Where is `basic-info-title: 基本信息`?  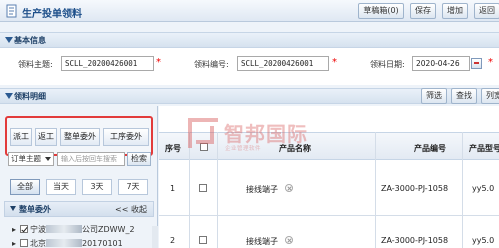
basic-info-title: 基本信息 is located at coordinates (30, 40).